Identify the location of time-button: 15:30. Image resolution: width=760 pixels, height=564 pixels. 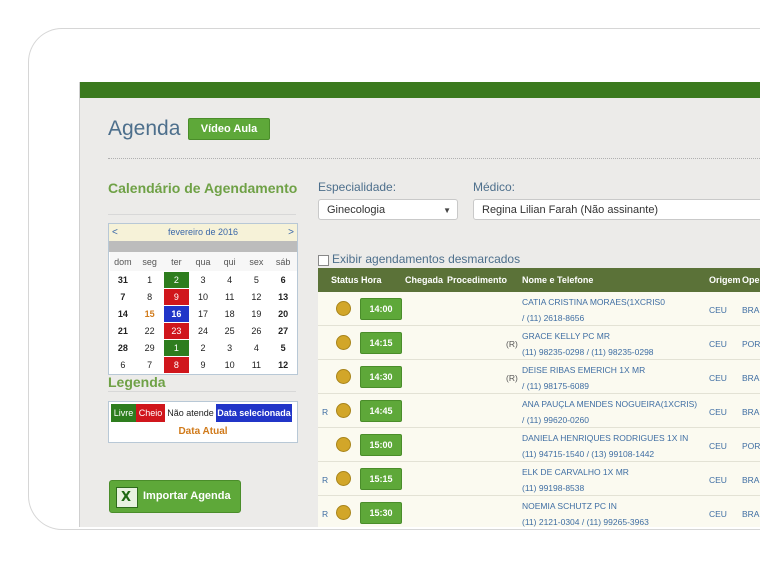
(381, 513).